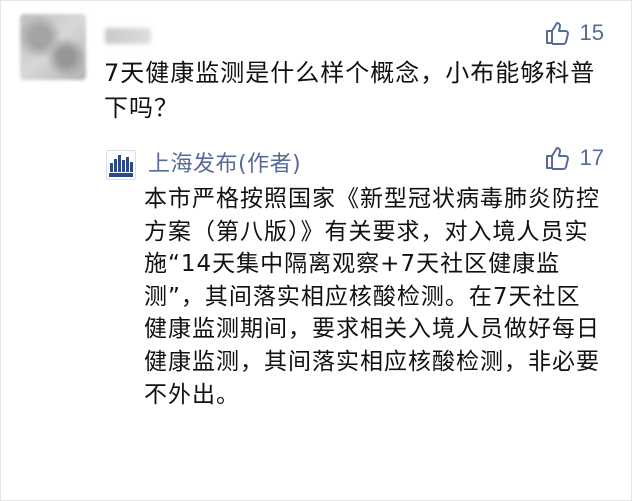 This screenshot has height=501, width=632. What do you see at coordinates (591, 32) in the screenshot?
I see `comment-like-count: 15` at bounding box center [591, 32].